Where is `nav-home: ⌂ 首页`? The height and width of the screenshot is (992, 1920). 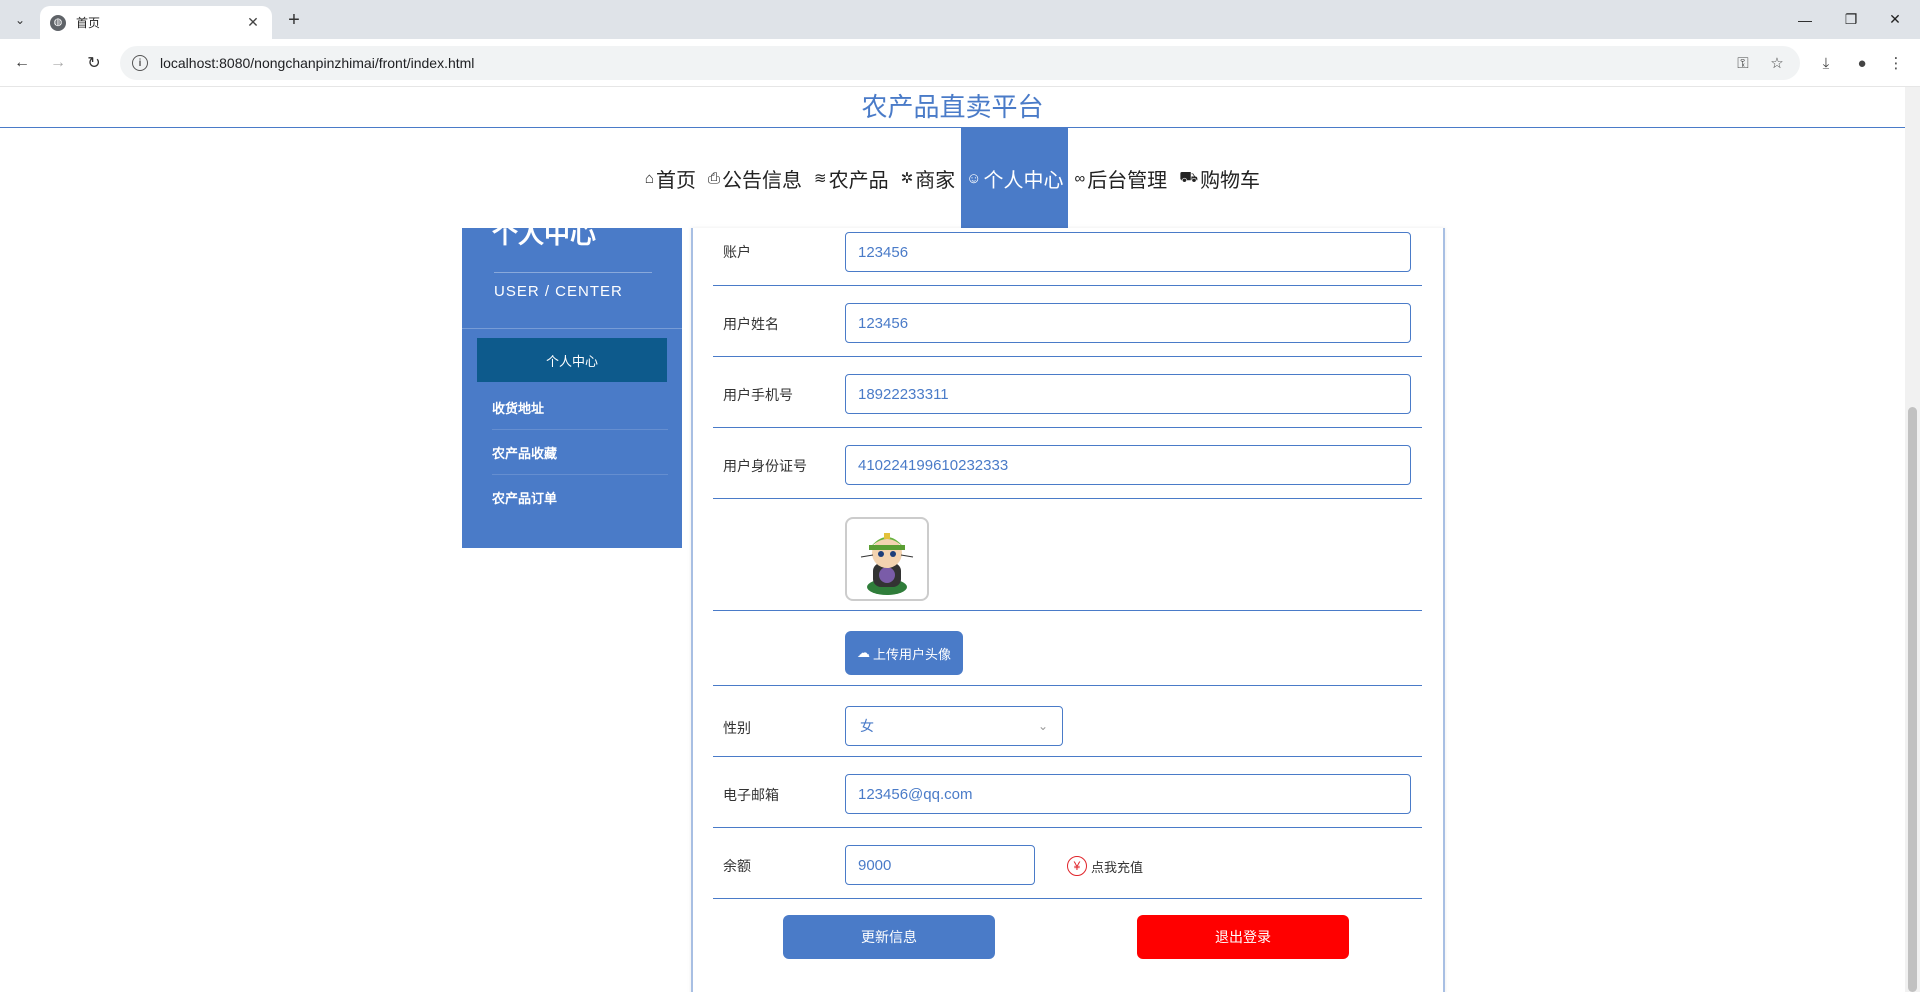 nav-home: ⌂ 首页 is located at coordinates (670, 178).